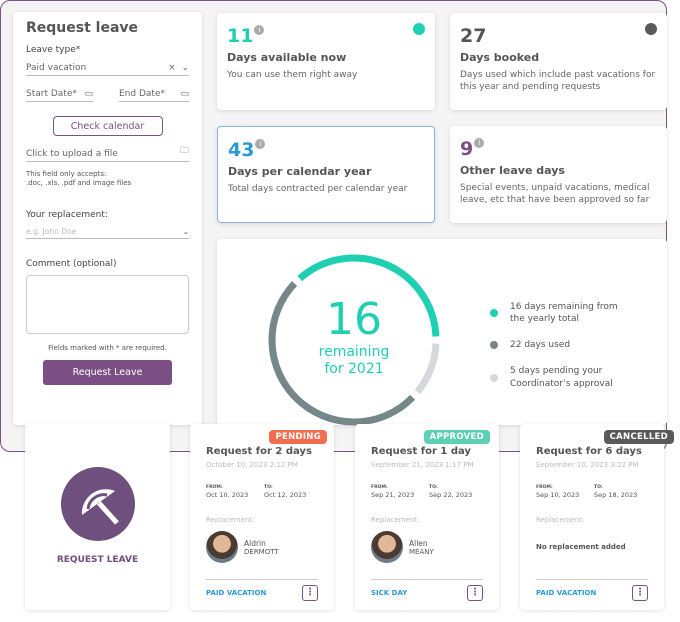  I want to click on leave-type-link: SICK DAY, so click(389, 593).